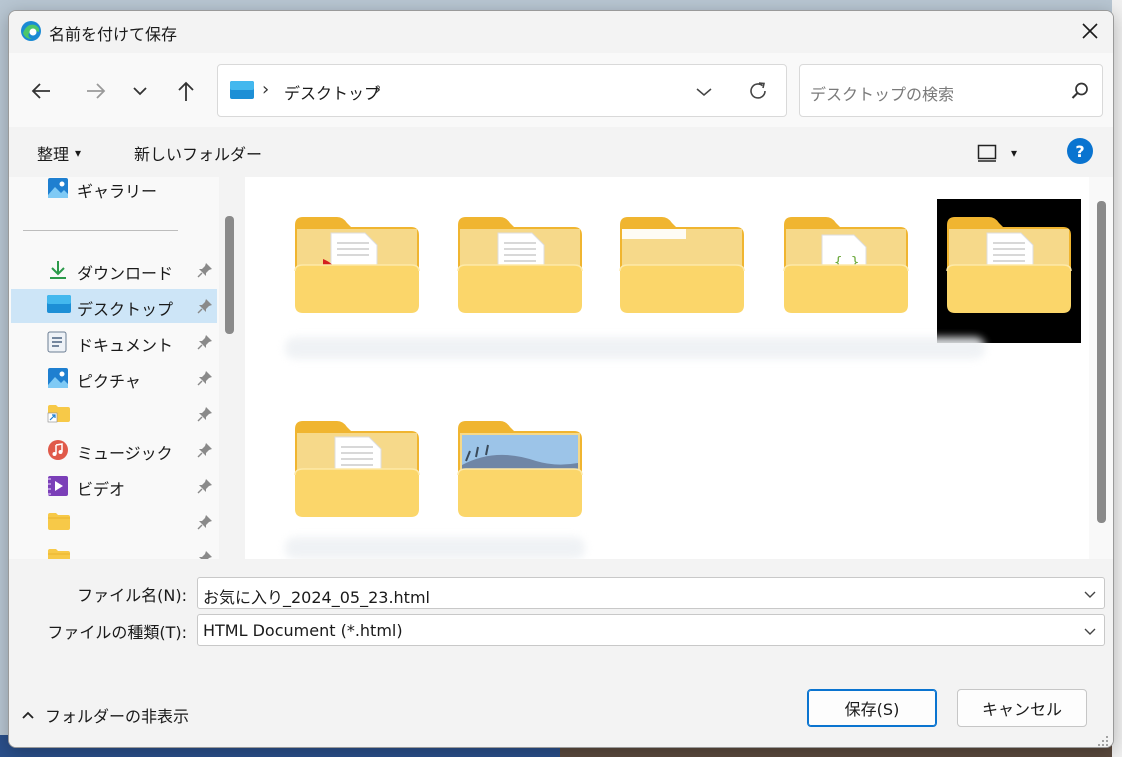 The width and height of the screenshot is (1122, 757). What do you see at coordinates (561, 152) in the screenshot?
I see `command-bar: 整理 ▾ 新しいフォルダー ▾ ?` at bounding box center [561, 152].